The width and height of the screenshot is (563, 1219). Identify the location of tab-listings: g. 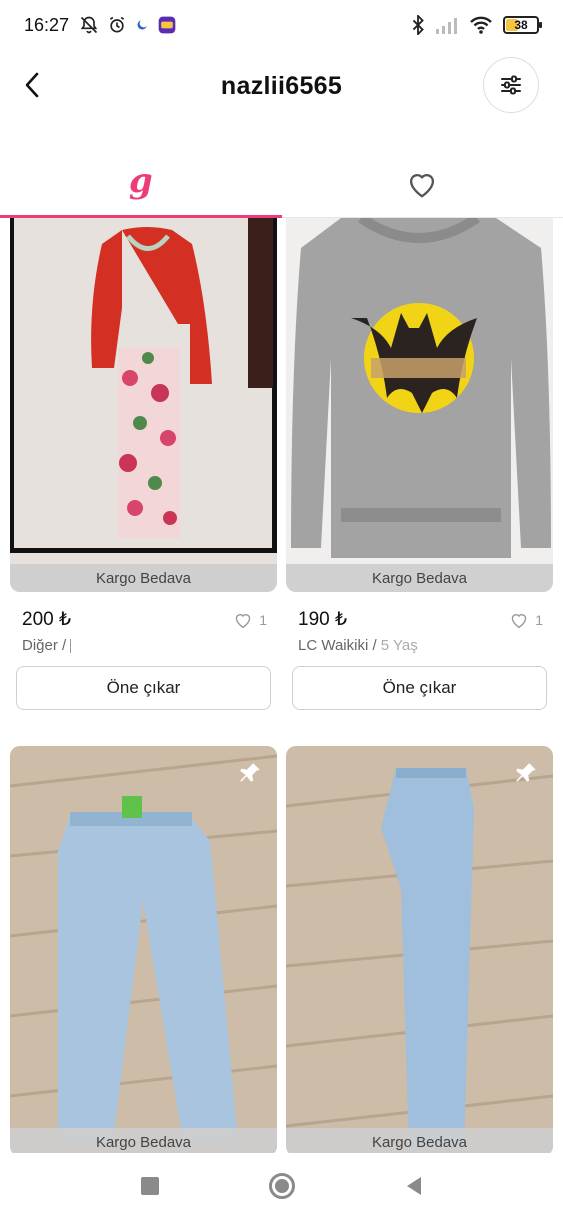
(141, 184).